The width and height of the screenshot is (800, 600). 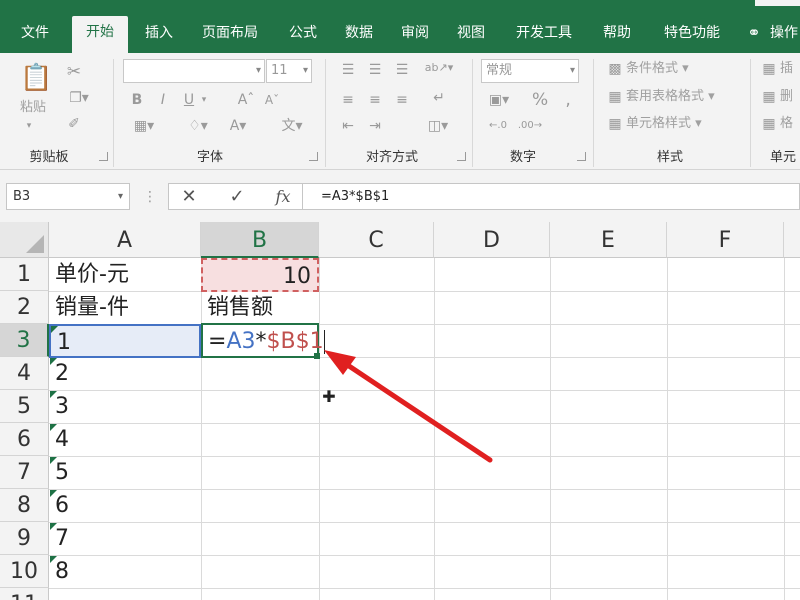 I want to click on arrow-head, so click(x=340, y=362).